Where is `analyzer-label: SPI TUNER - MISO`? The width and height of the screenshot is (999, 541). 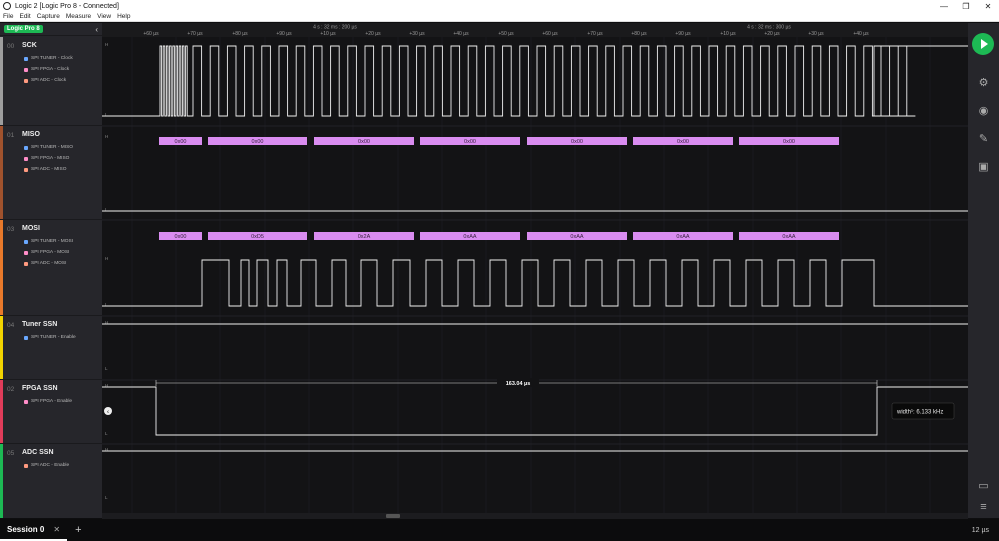 analyzer-label: SPI TUNER - MISO is located at coordinates (48, 147).